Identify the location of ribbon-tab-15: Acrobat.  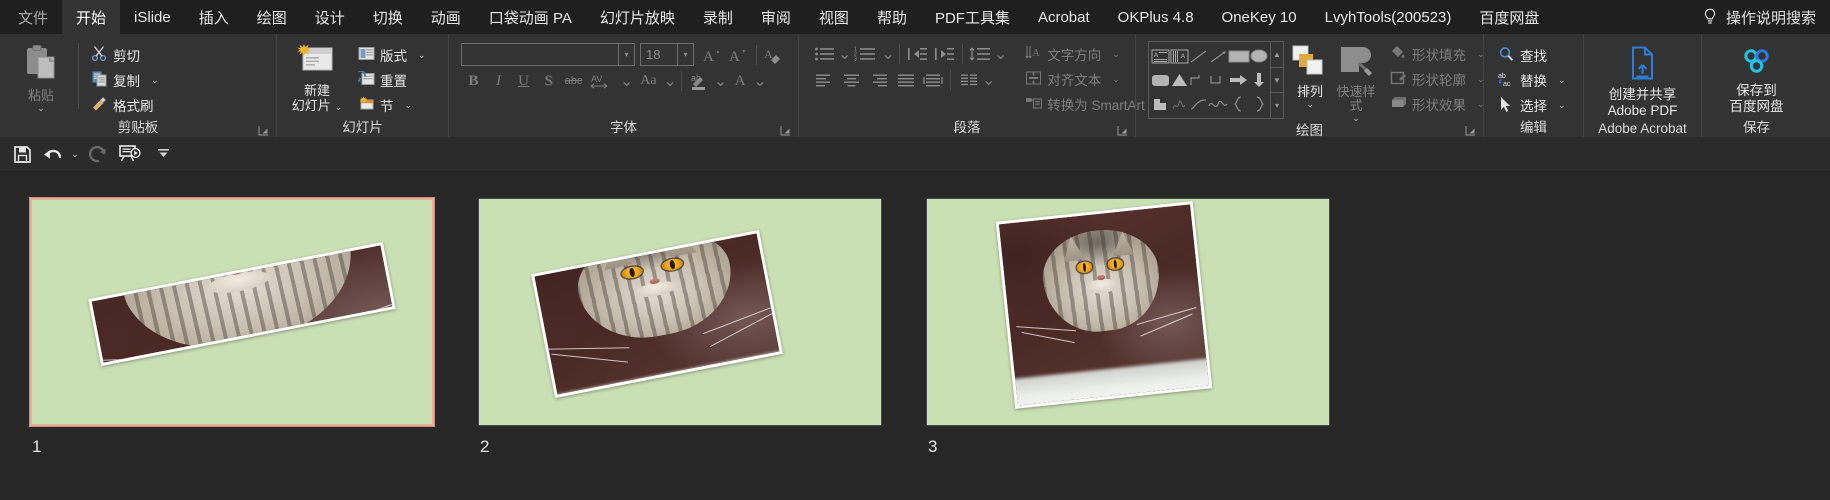
(1064, 17).